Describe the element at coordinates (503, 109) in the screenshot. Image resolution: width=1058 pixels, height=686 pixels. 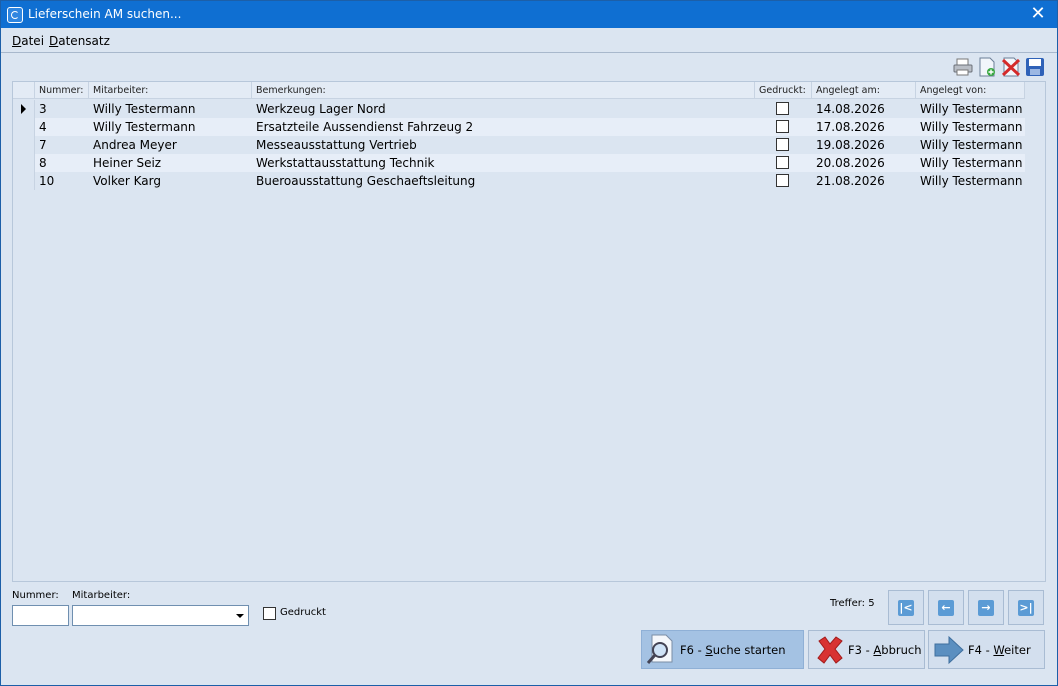
I see `cell-bemerkungen: Werkzeug Lager Nord` at that location.